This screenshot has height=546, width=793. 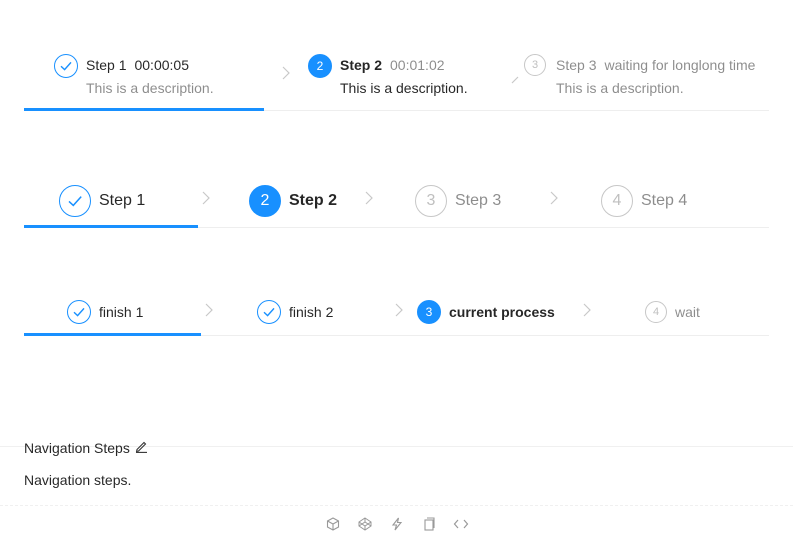 I want to click on demo-actions, so click(x=396, y=524).